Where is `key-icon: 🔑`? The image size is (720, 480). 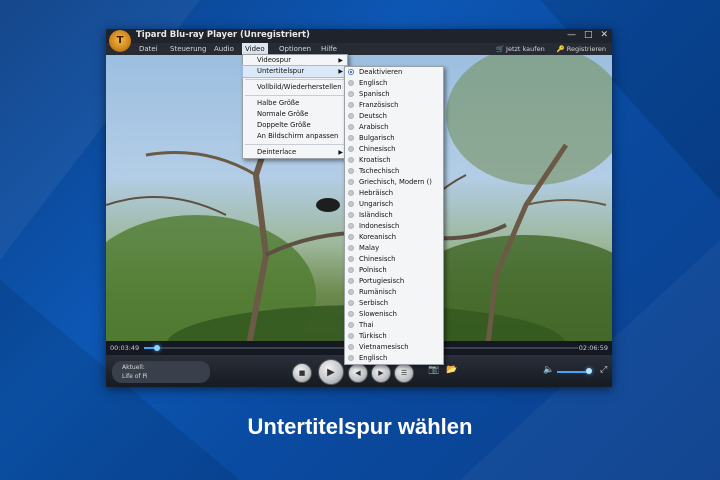 key-icon: 🔑 is located at coordinates (560, 49).